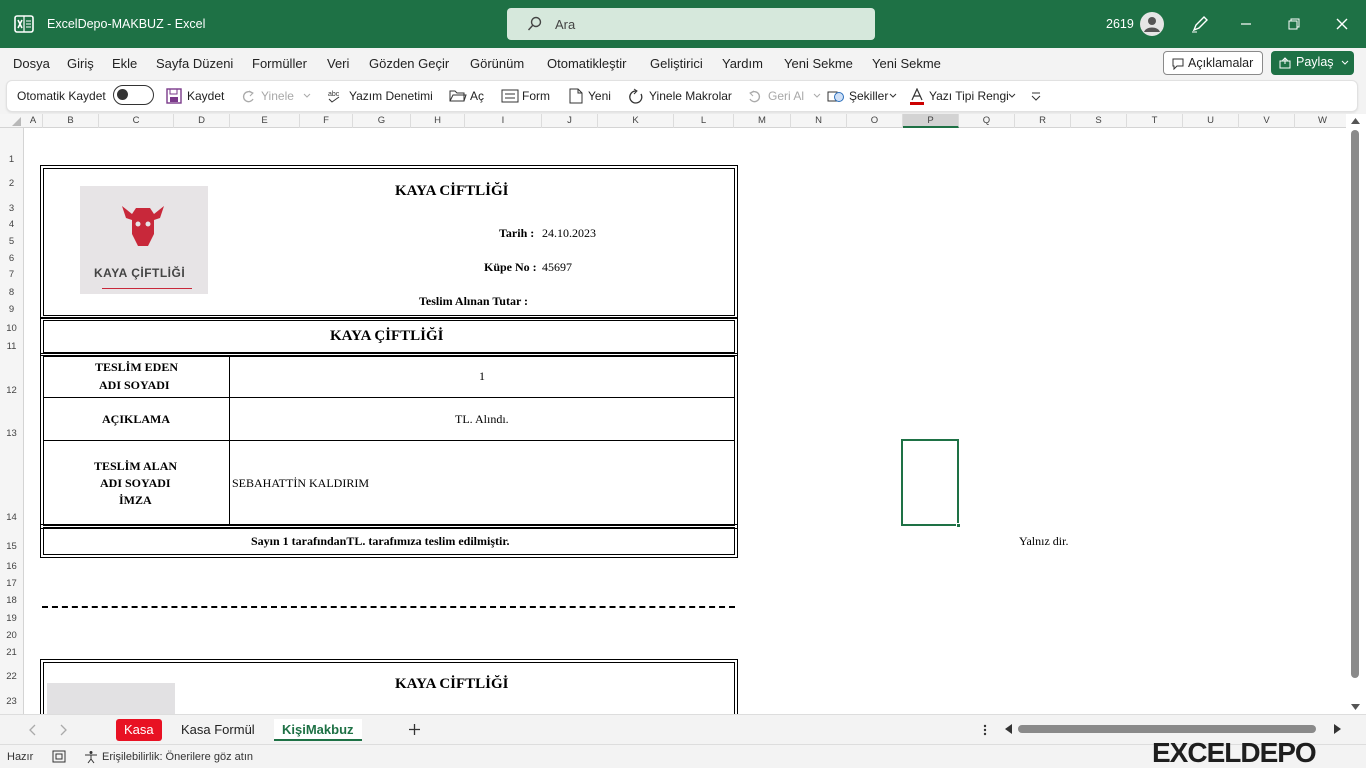 The image size is (1366, 769). What do you see at coordinates (1312, 63) in the screenshot?
I see `share-button: Paylaş` at bounding box center [1312, 63].